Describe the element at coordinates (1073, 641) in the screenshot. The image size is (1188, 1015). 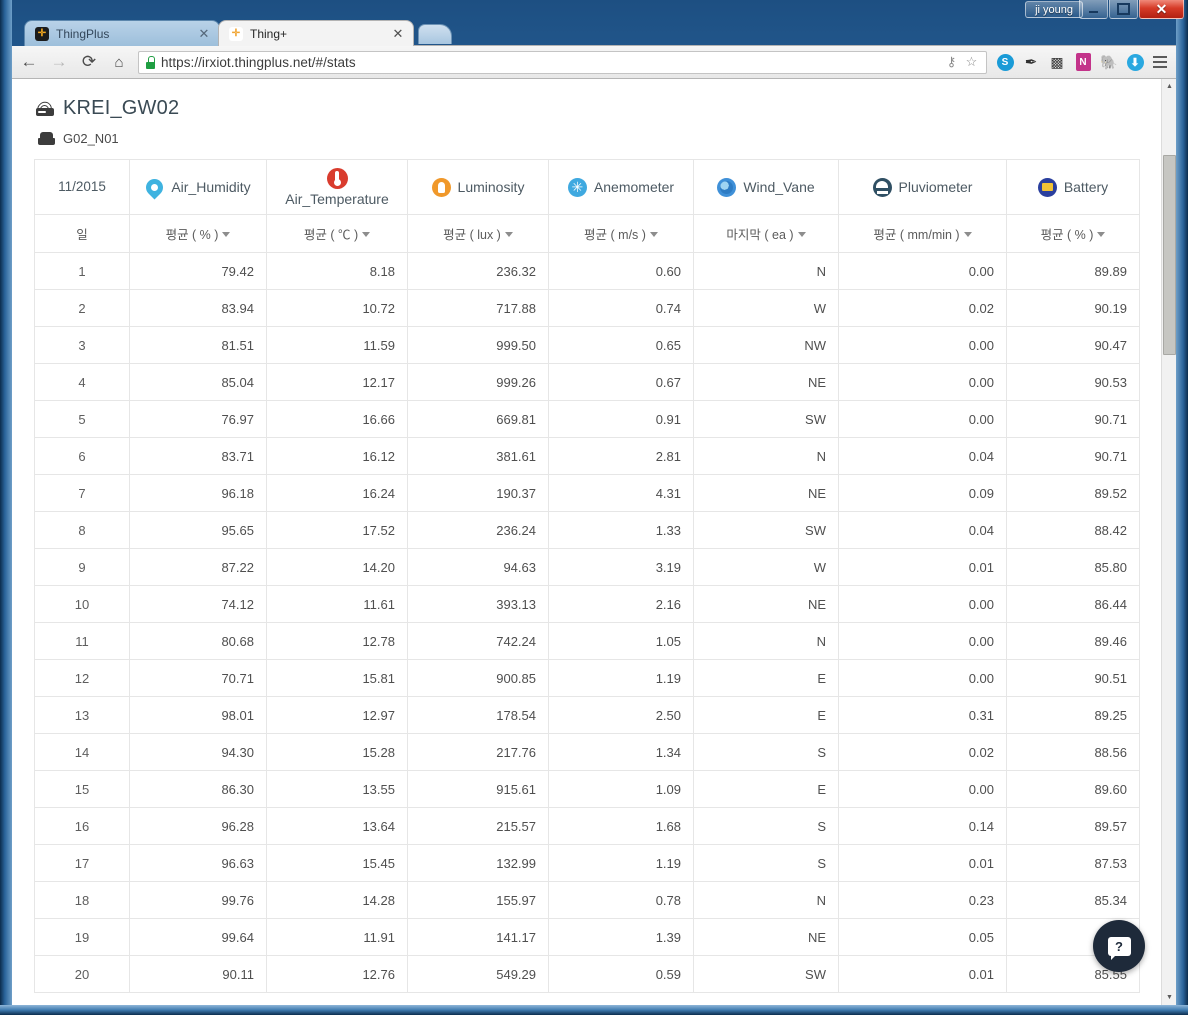
I see `cell-battery: 89.46` at that location.